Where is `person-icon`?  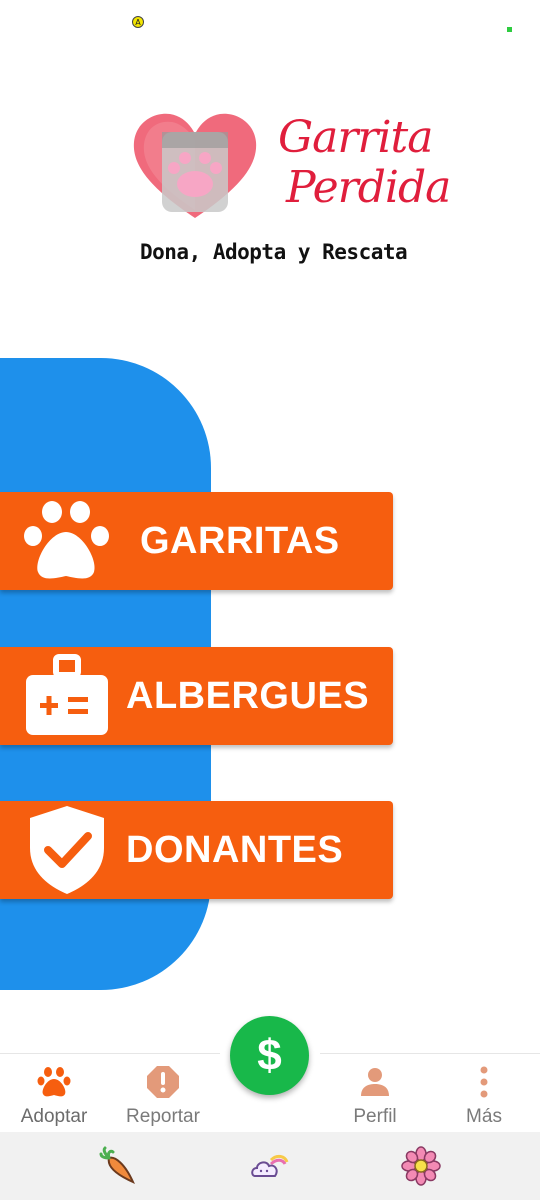 person-icon is located at coordinates (375, 1082).